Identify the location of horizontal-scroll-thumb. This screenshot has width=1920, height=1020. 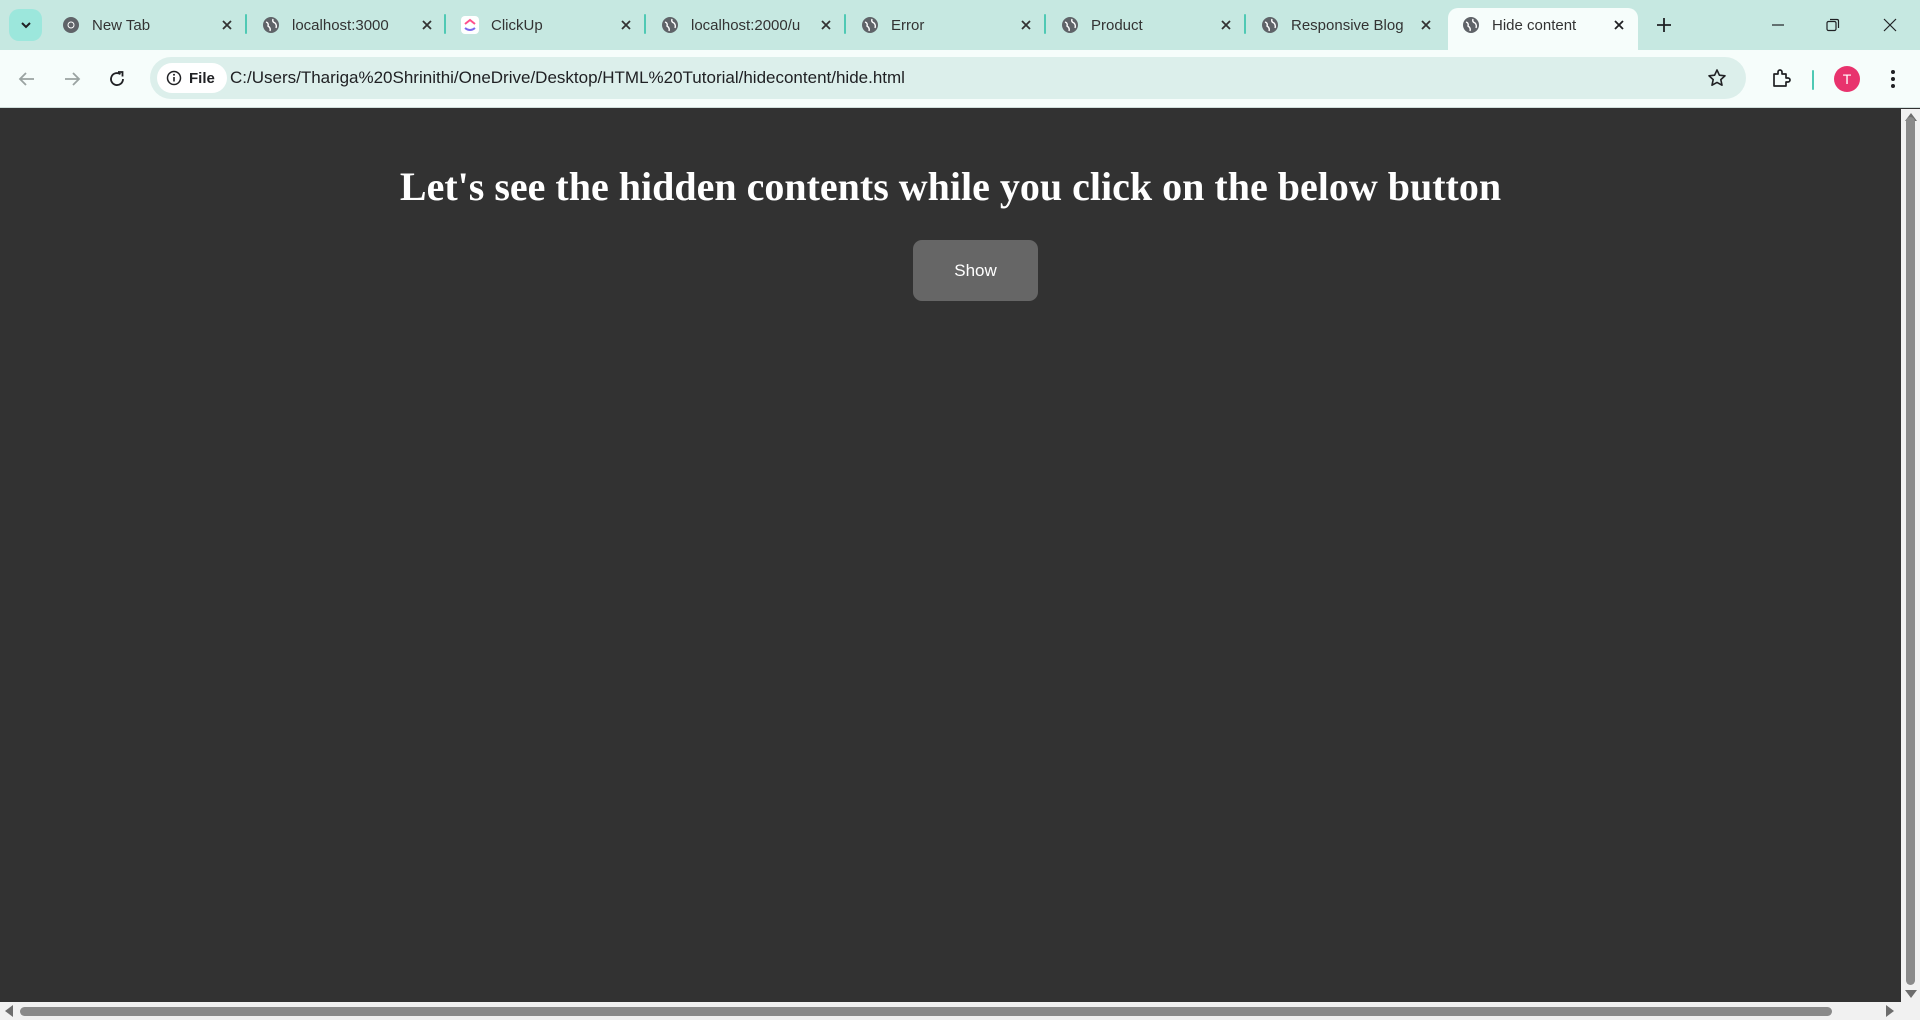
(926, 1011).